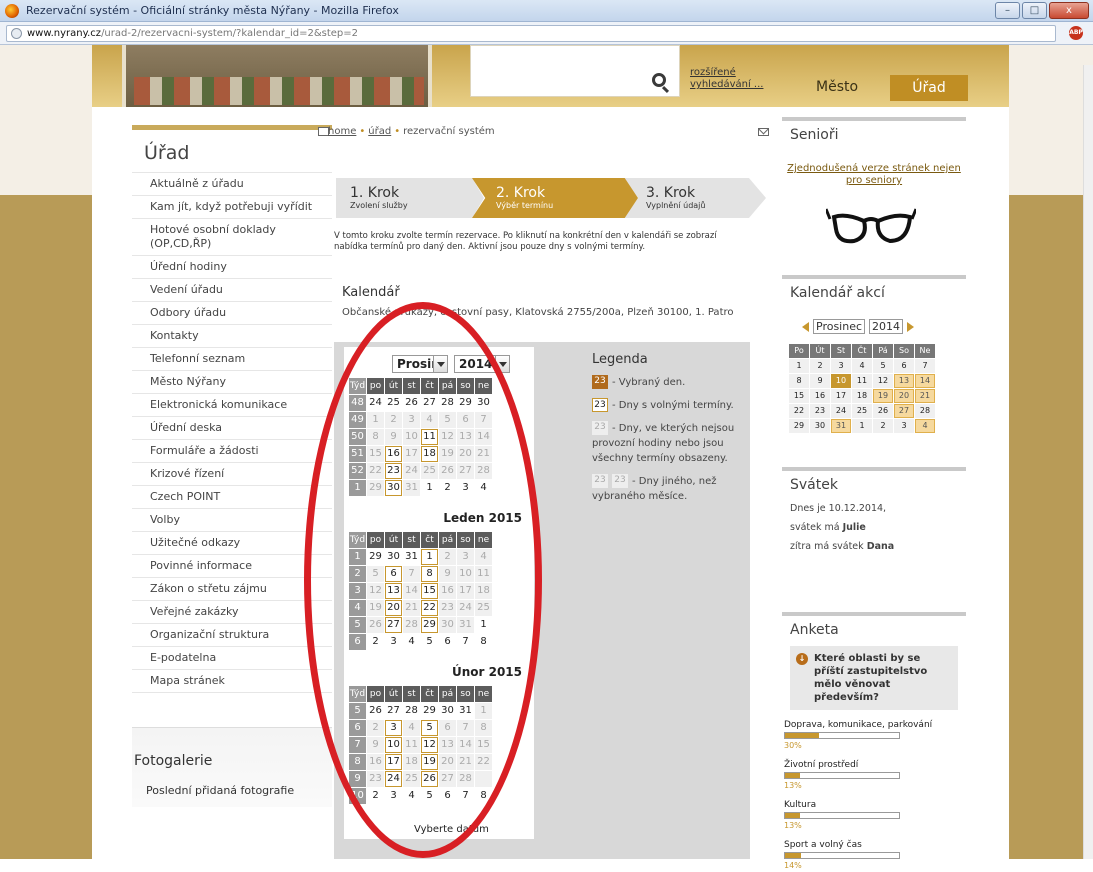  Describe the element at coordinates (883, 411) in the screenshot. I see `day-cell: 26` at that location.